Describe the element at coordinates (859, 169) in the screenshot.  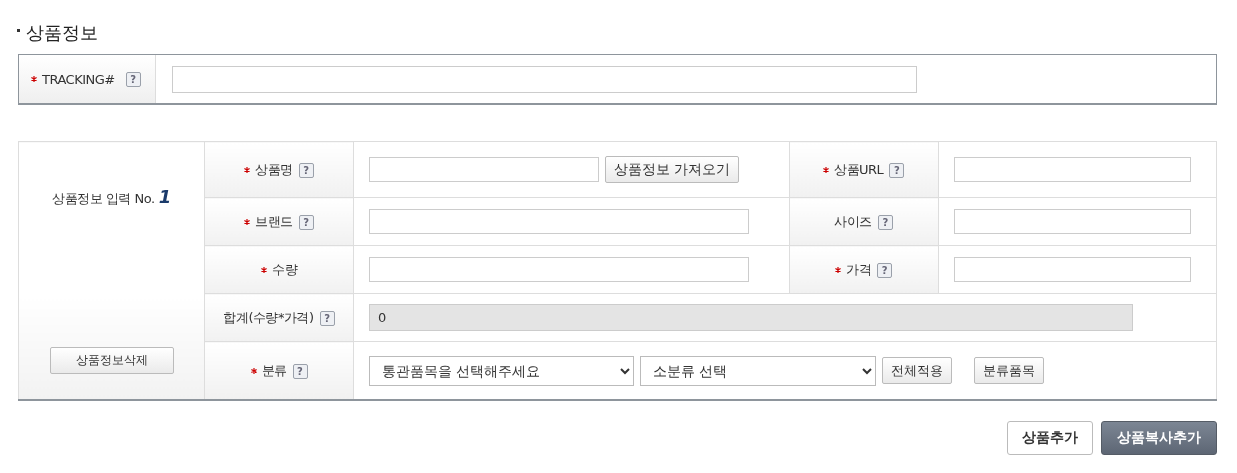
I see `field-label: 상품URL` at that location.